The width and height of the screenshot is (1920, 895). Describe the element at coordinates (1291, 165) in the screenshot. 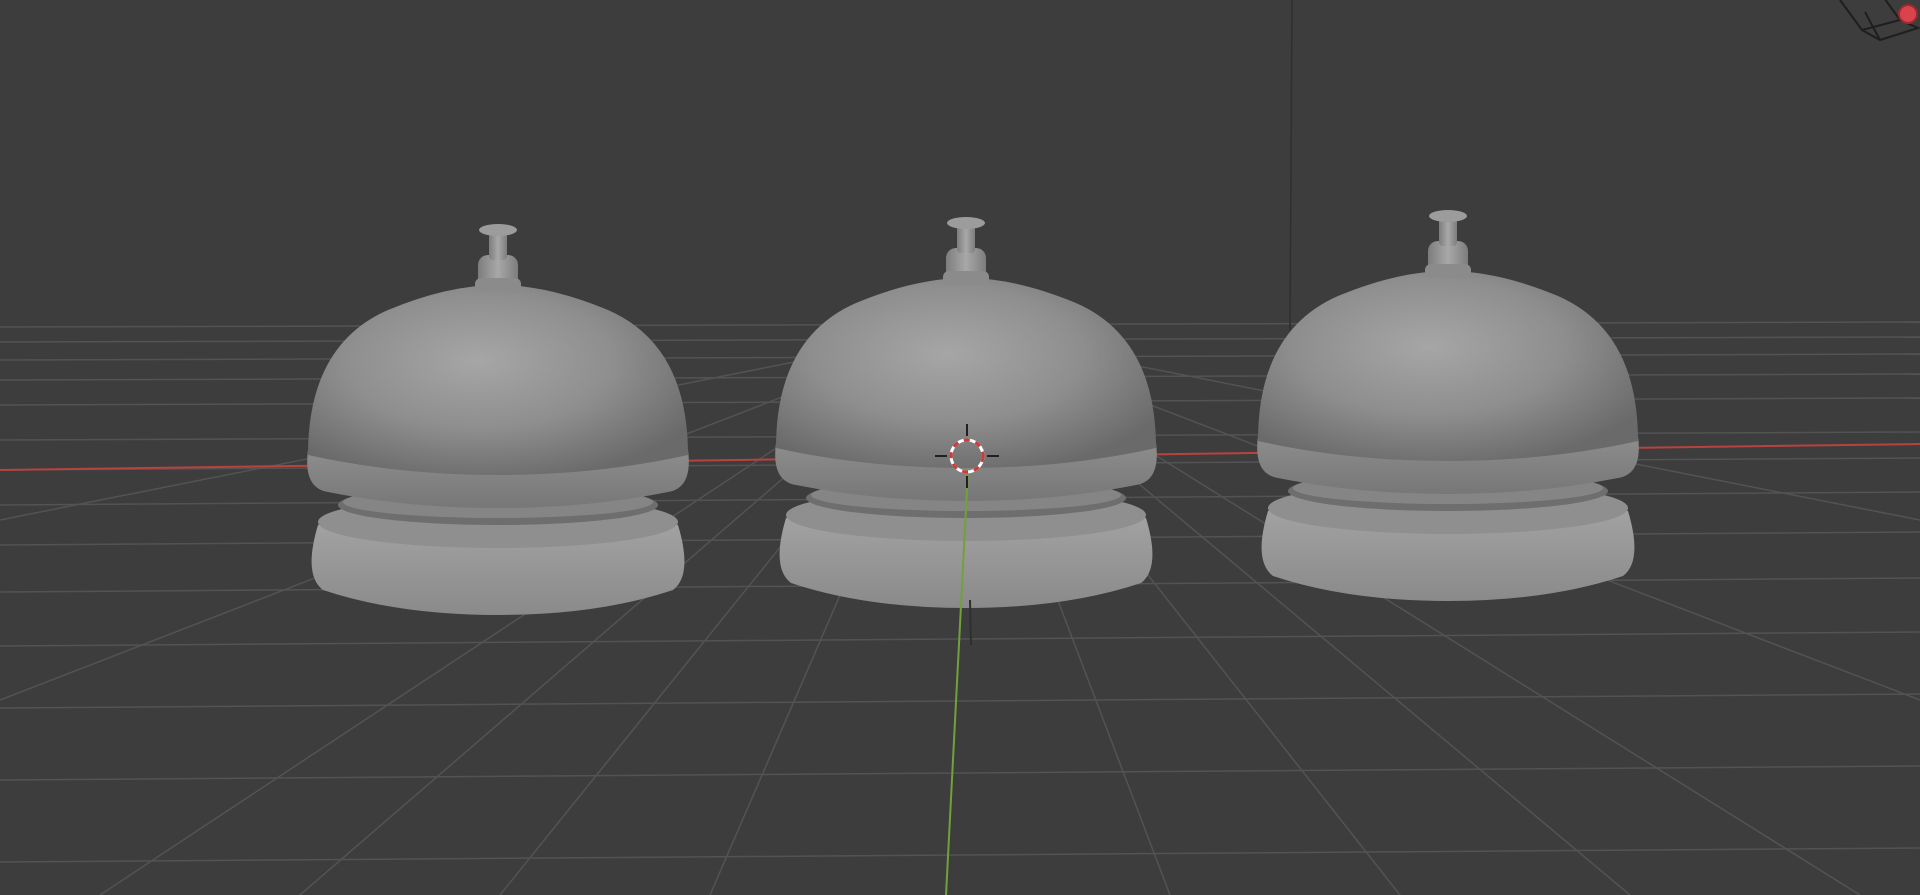

I see `z-axis-line` at that location.